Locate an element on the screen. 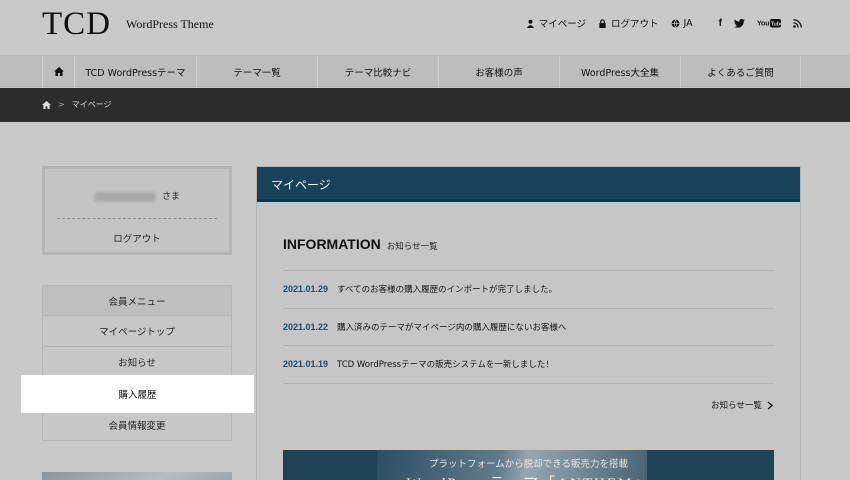  sidebar-item-notices: お知らせ is located at coordinates (137, 362).